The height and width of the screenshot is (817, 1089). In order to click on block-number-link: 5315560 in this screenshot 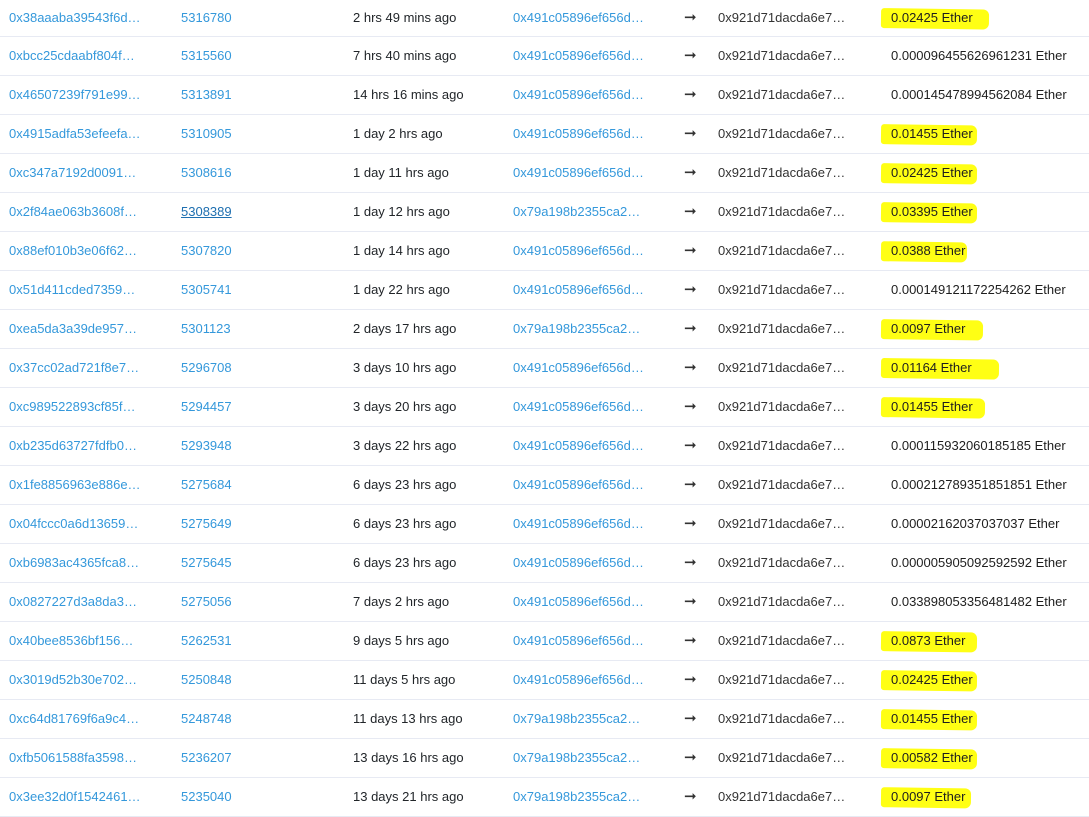, I will do `click(206, 56)`.